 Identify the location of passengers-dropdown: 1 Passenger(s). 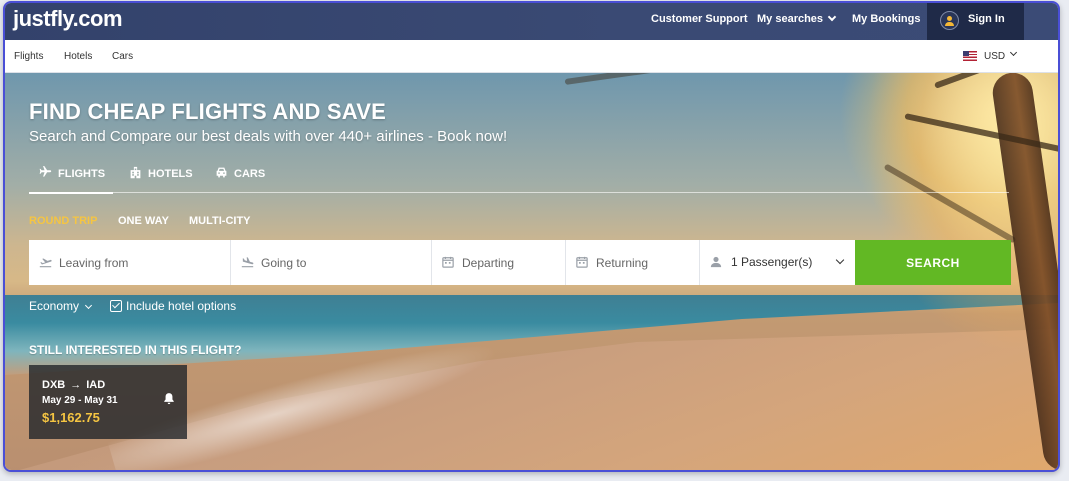
(777, 262).